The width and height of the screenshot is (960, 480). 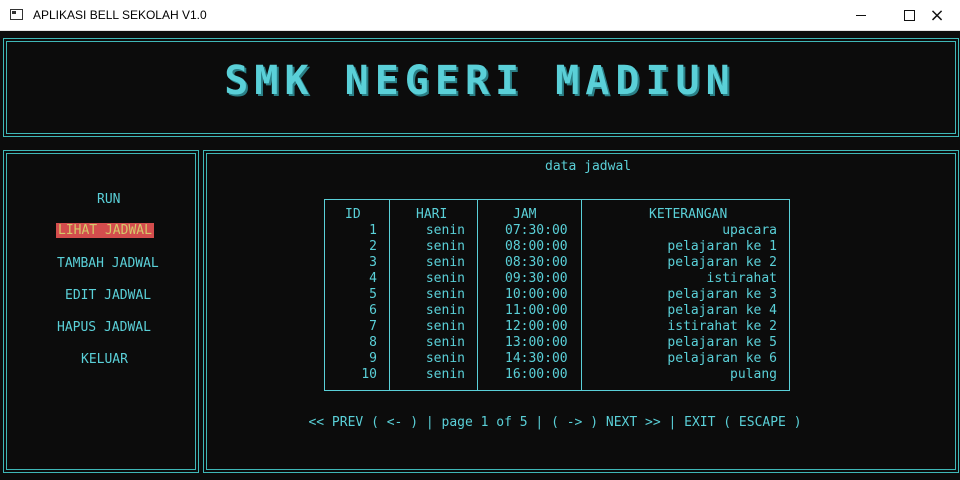 What do you see at coordinates (588, 166) in the screenshot?
I see `section-title: data jadwal` at bounding box center [588, 166].